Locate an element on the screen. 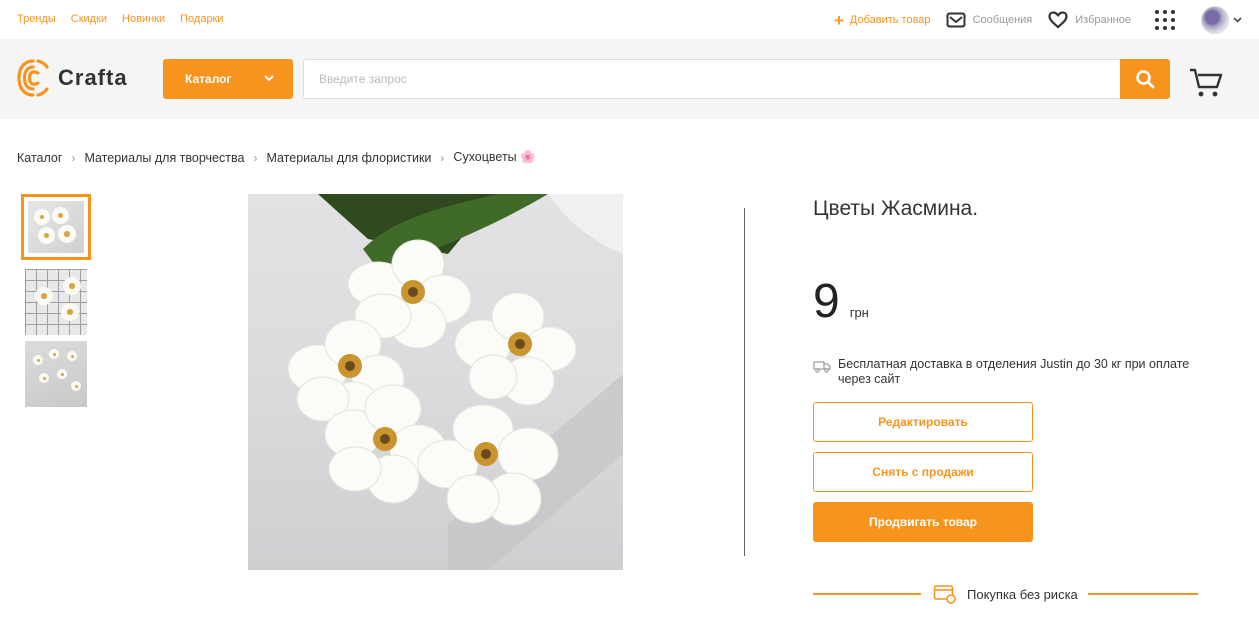 The height and width of the screenshot is (623, 1259). edit-button: Редактировать is located at coordinates (923, 422).